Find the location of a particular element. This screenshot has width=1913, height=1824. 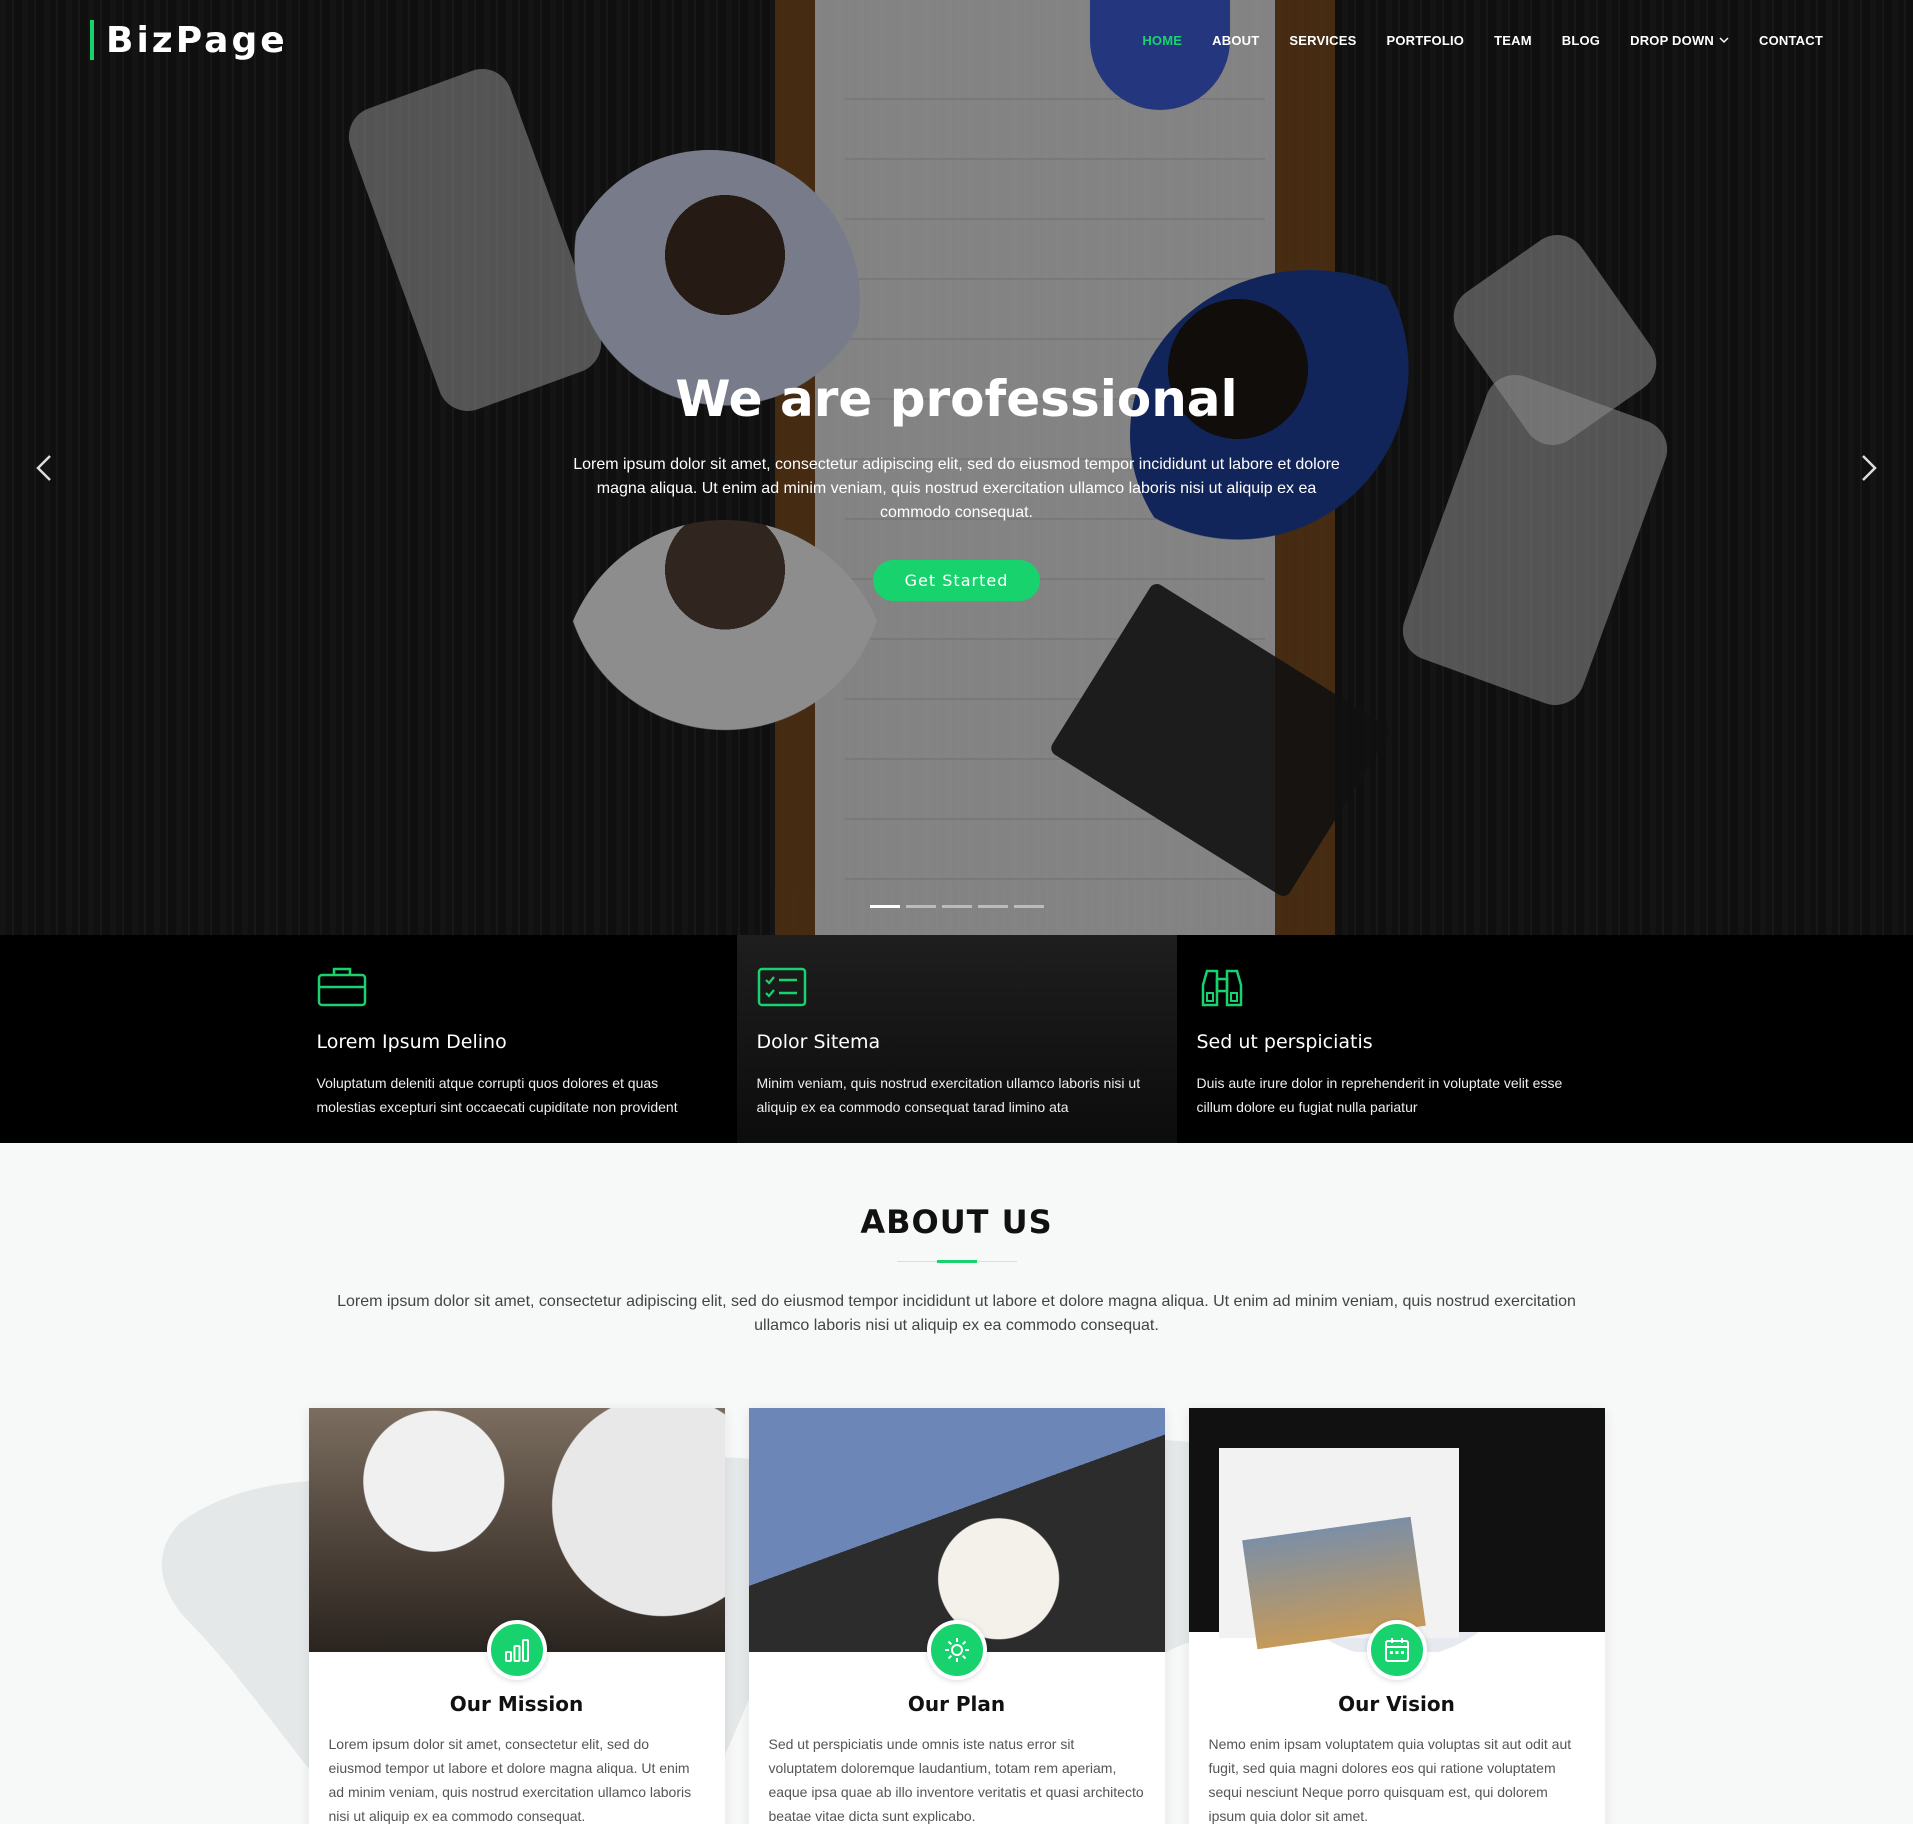

about-title: ABOUT US is located at coordinates (956, 1222).